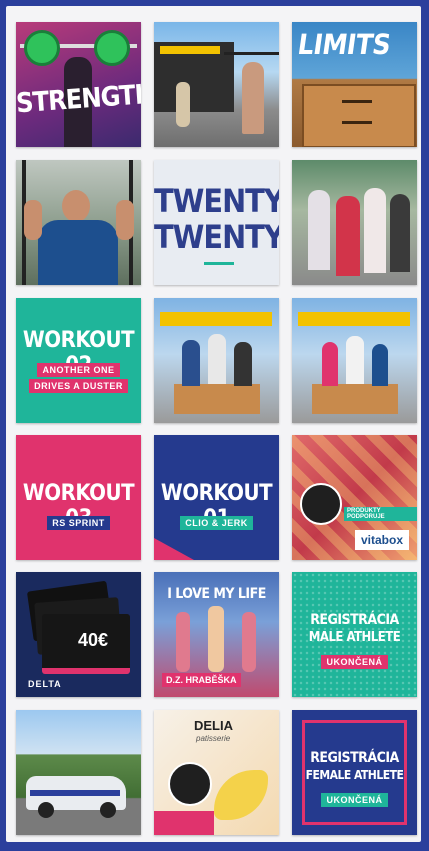  What do you see at coordinates (201, 680) in the screenshot?
I see `caption-bar: D.Z. HRABĚŠKA` at bounding box center [201, 680].